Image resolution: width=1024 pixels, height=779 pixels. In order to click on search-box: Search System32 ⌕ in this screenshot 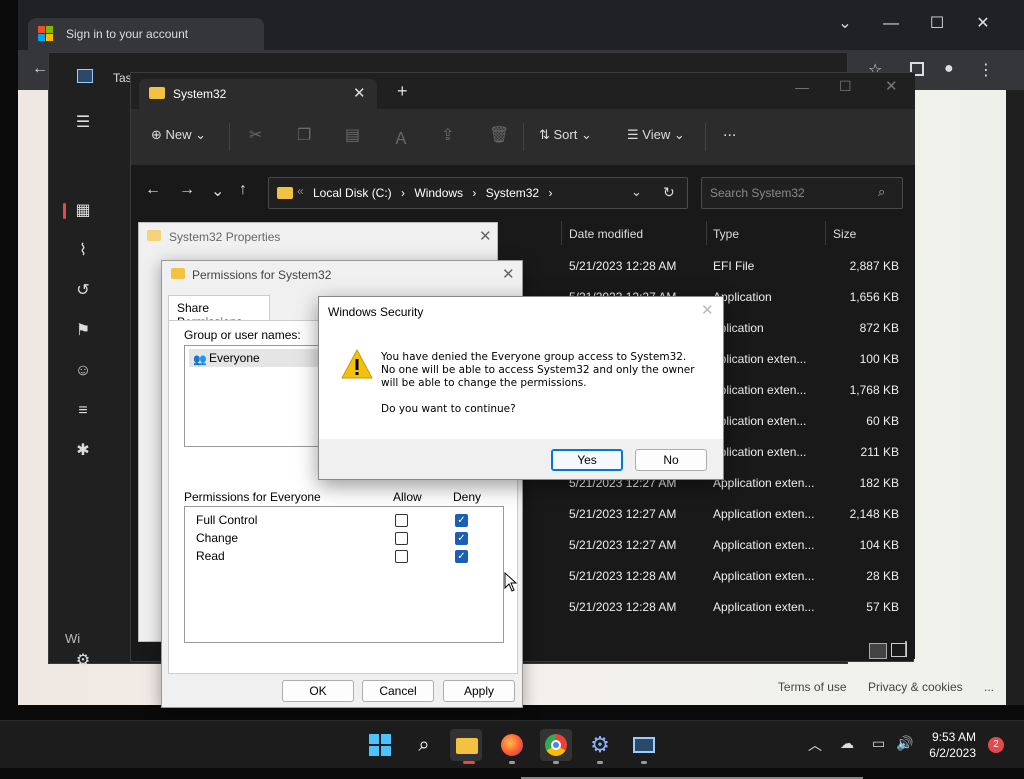, I will do `click(802, 193)`.